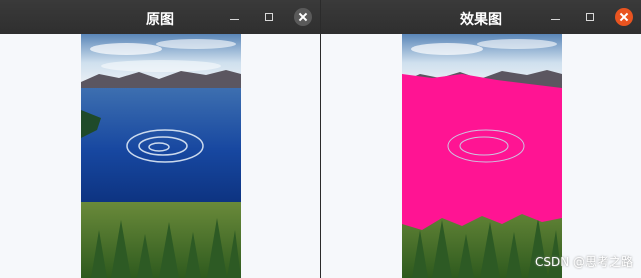  Describe the element at coordinates (481, 17) in the screenshot. I see `title-bar: 效果图` at that location.